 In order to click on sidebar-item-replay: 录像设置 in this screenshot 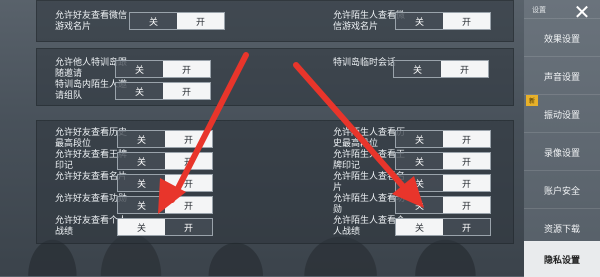, I will do `click(562, 151)`.